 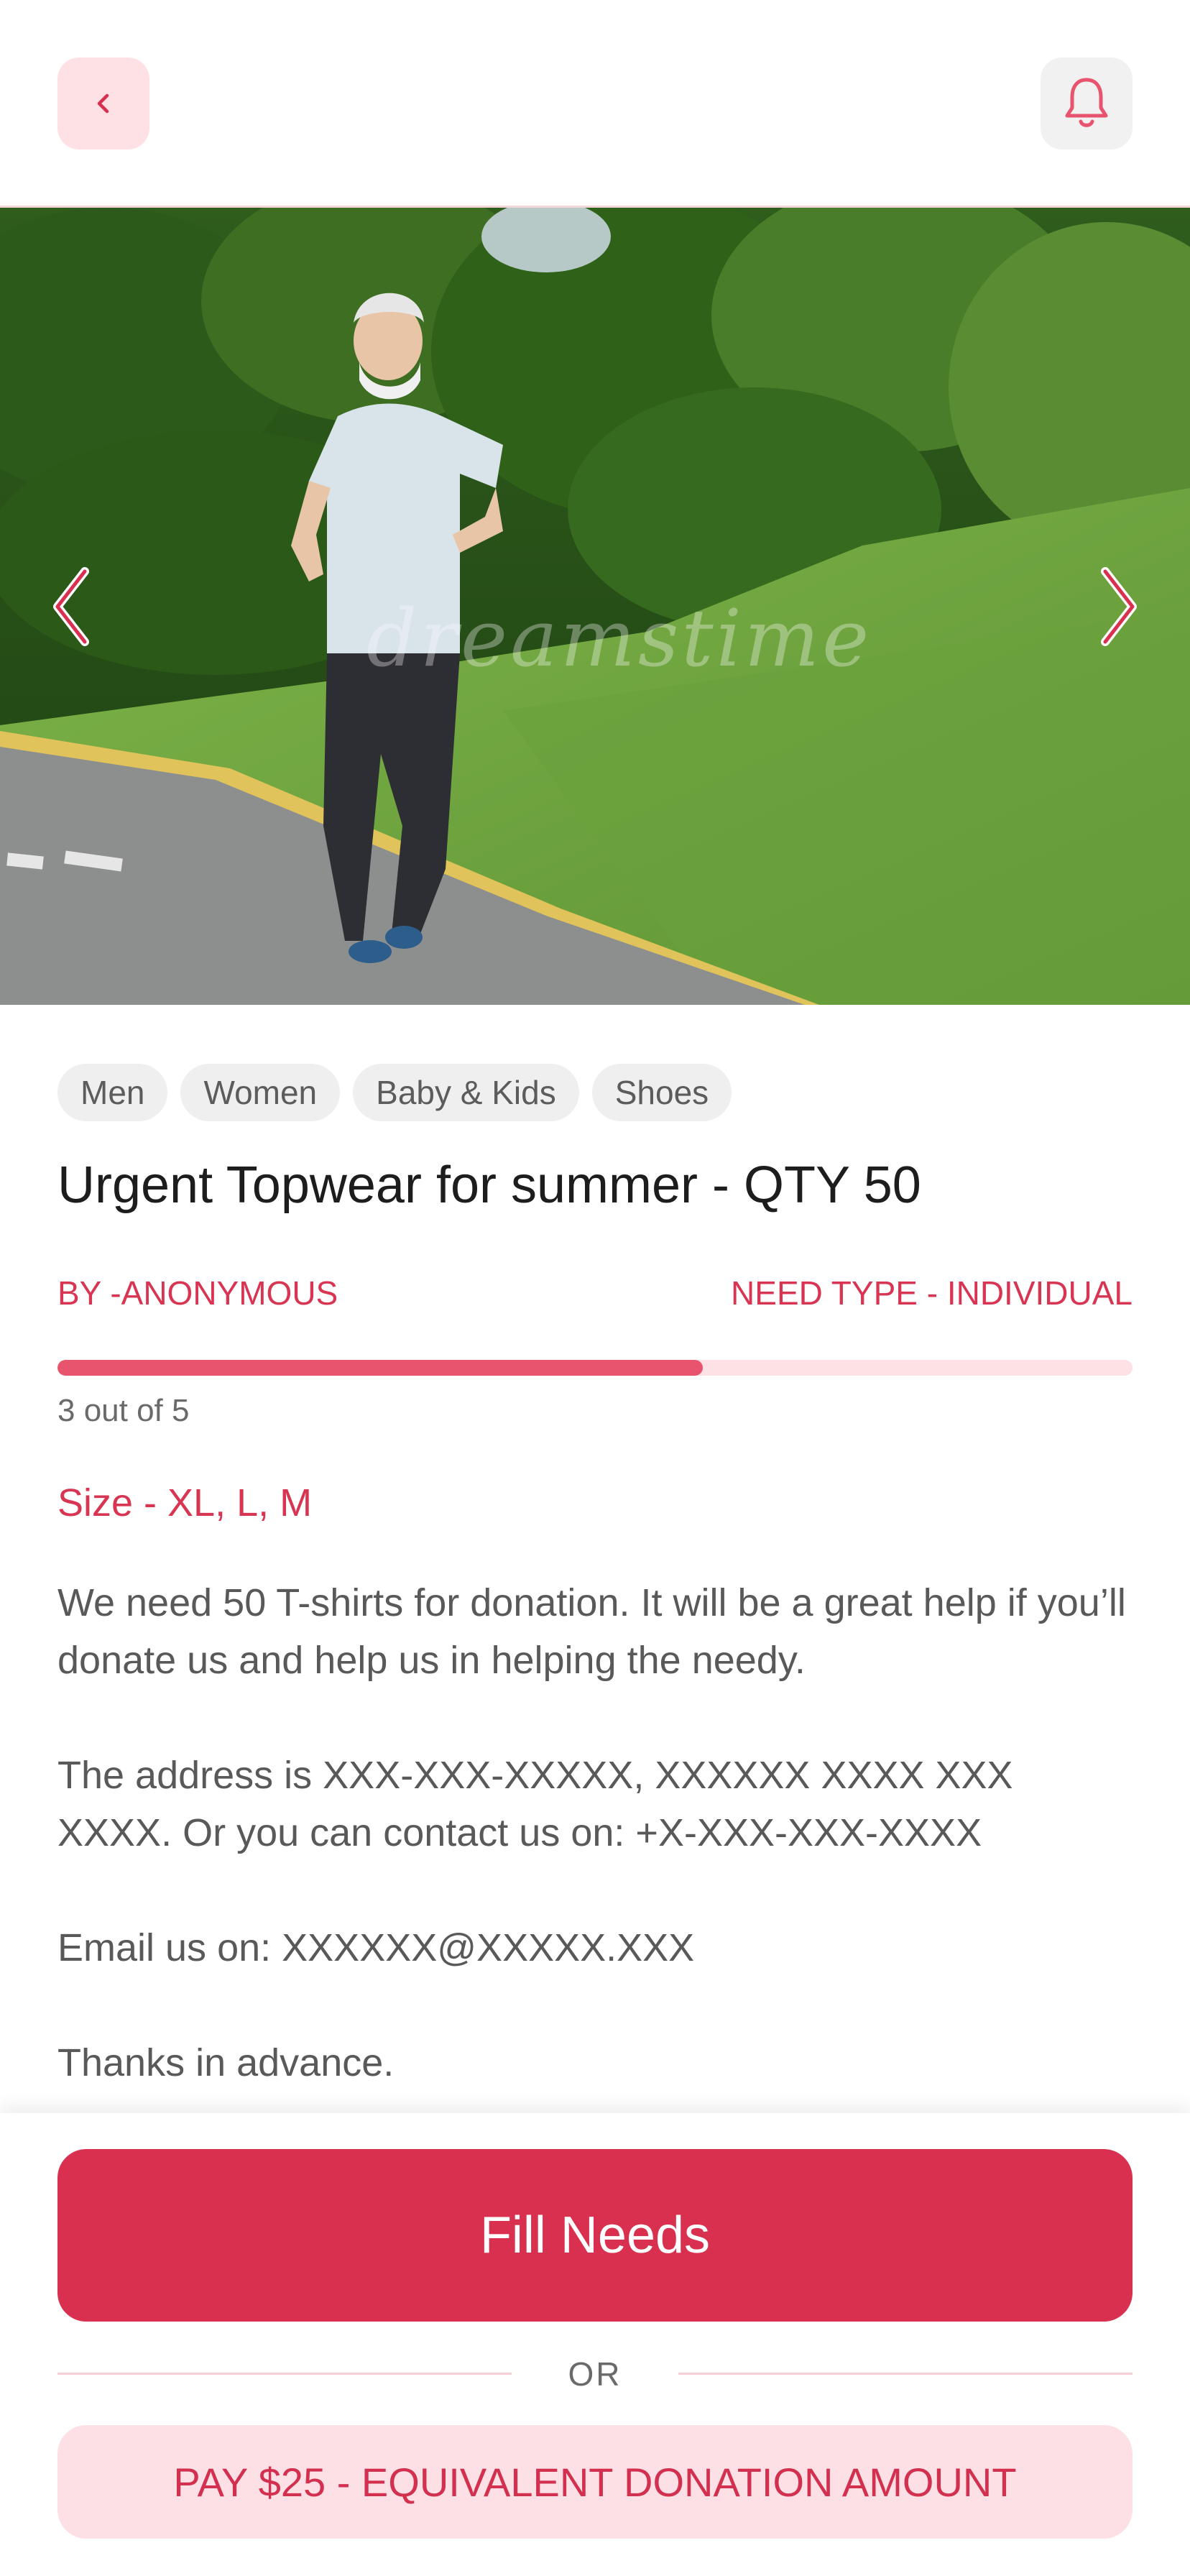 I want to click on author-label: BY -ANONYMOUS, so click(x=197, y=1293).